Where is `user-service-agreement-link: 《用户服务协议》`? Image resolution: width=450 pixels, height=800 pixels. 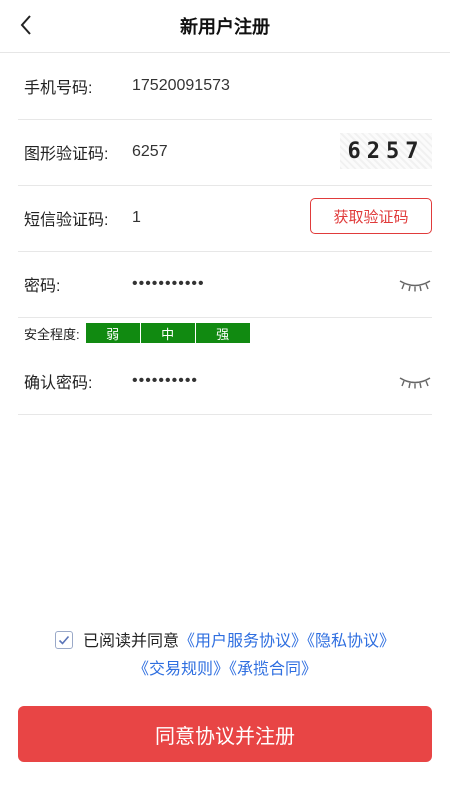
user-service-agreement-link: 《用户服务协议》 is located at coordinates (243, 641).